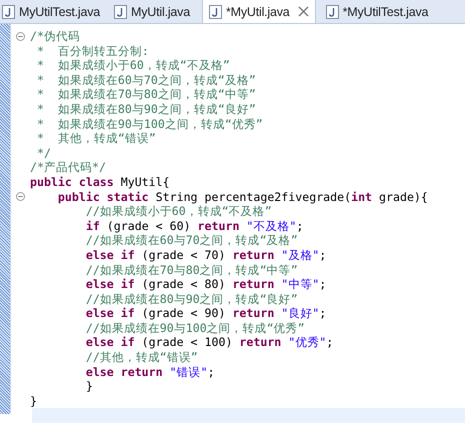 Image resolution: width=465 pixels, height=425 pixels. What do you see at coordinates (146, 109) in the screenshot?
I see `code-line: * 如果成绩在80与90之间，转成“良好”` at bounding box center [146, 109].